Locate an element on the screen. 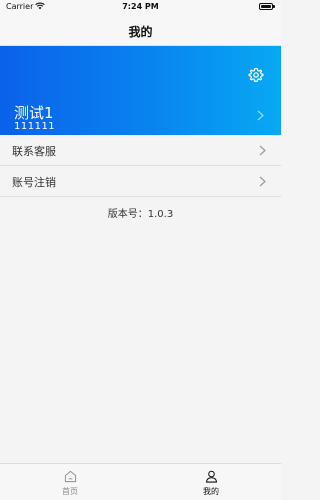 Image resolution: width=320 pixels, height=500 pixels. menu-list: 联系客服 账号注销 is located at coordinates (140, 166).